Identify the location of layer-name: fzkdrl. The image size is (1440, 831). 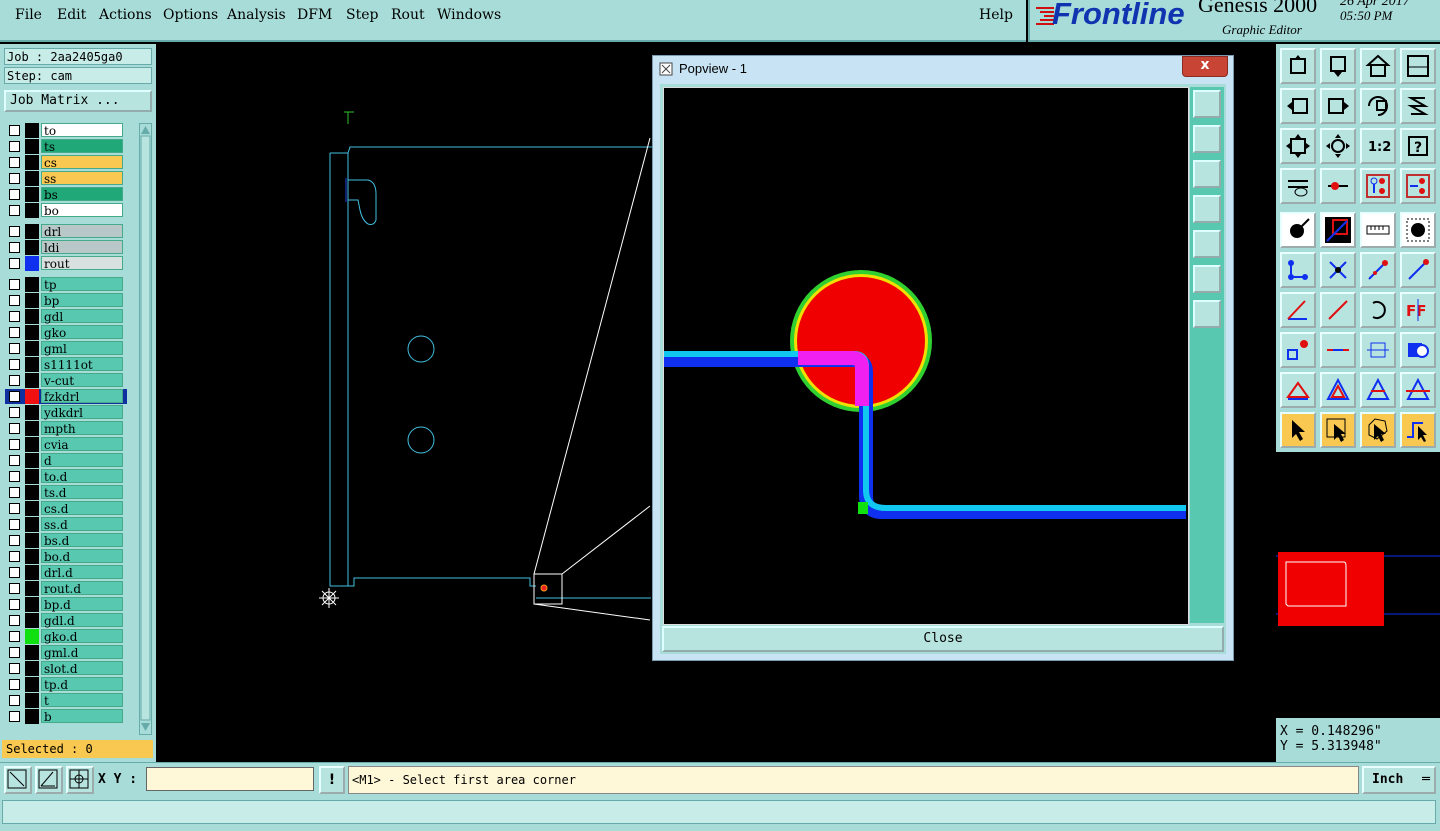
(82, 396).